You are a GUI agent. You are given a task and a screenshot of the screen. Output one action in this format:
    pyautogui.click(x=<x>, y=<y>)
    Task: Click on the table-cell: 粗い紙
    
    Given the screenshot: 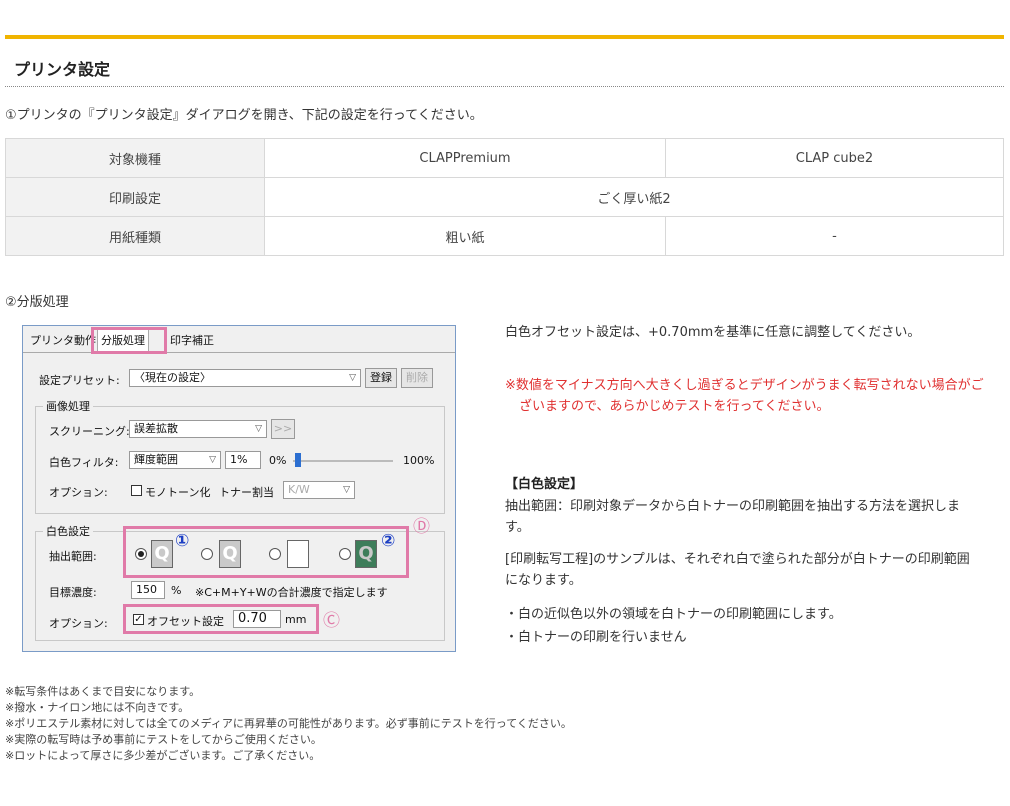 What is the action you would take?
    pyautogui.click(x=465, y=236)
    